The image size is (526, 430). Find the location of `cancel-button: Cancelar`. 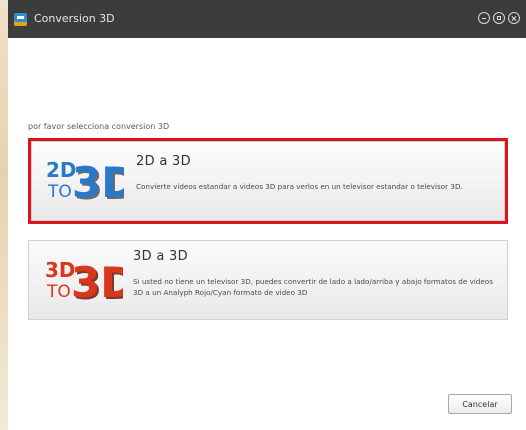

cancel-button: Cancelar is located at coordinates (480, 404).